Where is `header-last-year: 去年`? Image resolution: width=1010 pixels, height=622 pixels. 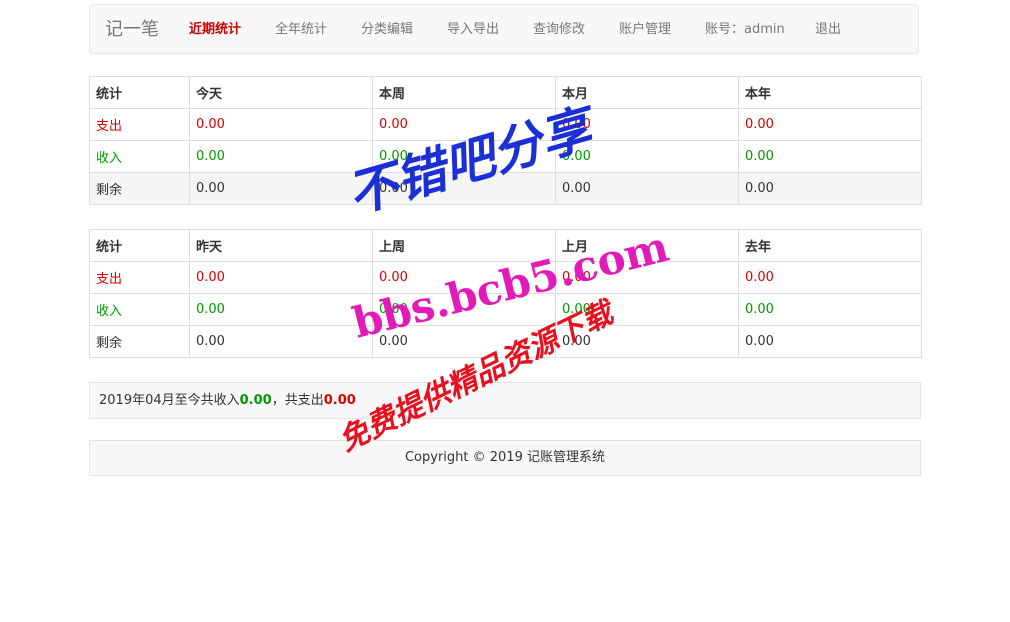 header-last-year: 去年 is located at coordinates (830, 245).